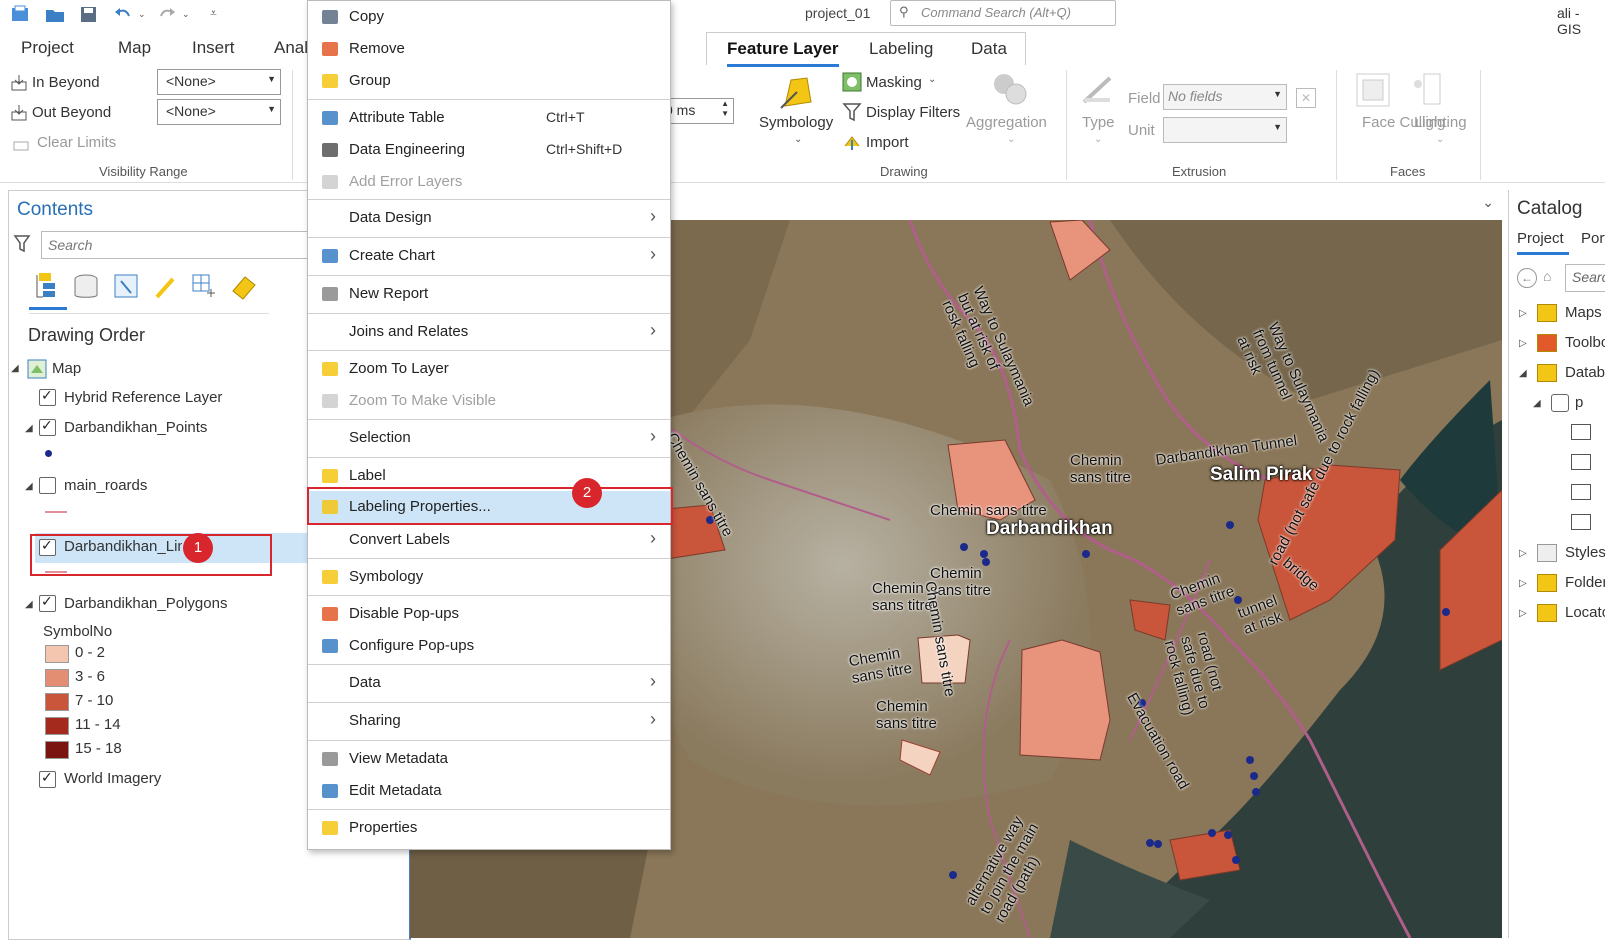  What do you see at coordinates (71, 112) in the screenshot?
I see `out-beyond-button: Out Beyond` at bounding box center [71, 112].